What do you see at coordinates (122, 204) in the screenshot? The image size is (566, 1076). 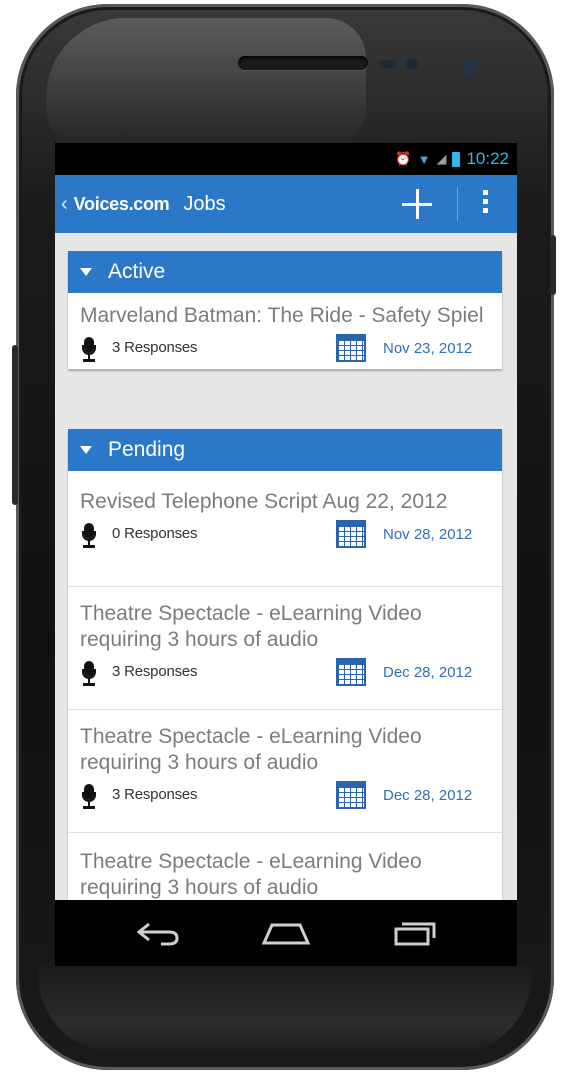 I see `app-logo: Voices.com` at bounding box center [122, 204].